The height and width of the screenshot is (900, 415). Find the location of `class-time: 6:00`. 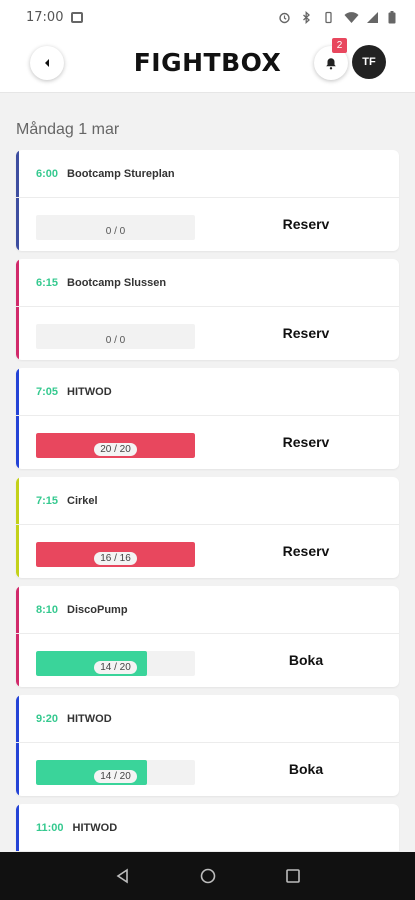

class-time: 6:00 is located at coordinates (47, 173).